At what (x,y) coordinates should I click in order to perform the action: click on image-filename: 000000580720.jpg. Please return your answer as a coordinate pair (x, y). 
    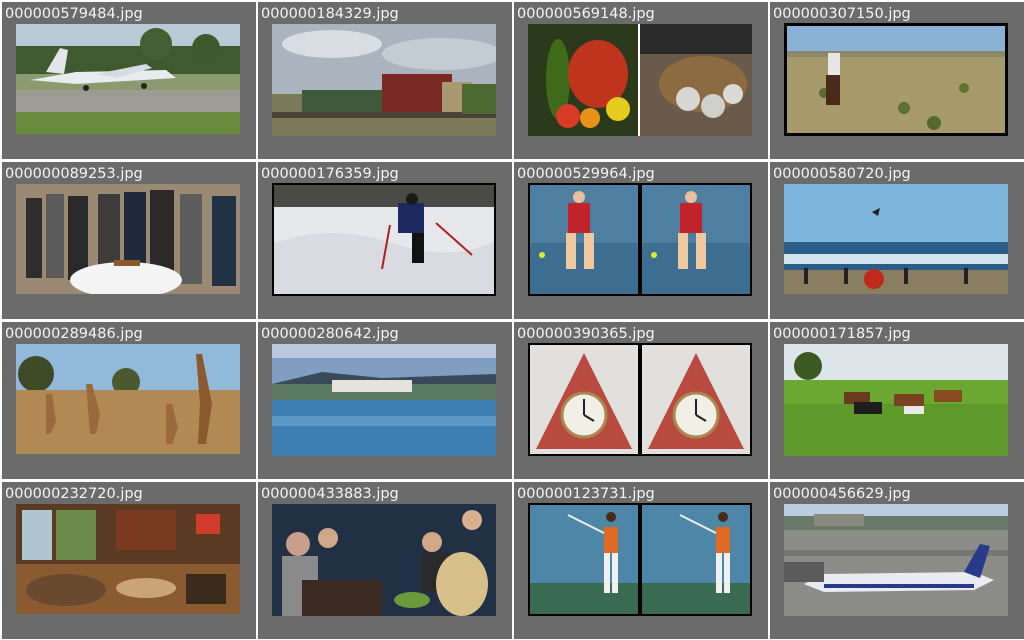
    Looking at the image, I should click on (842, 174).